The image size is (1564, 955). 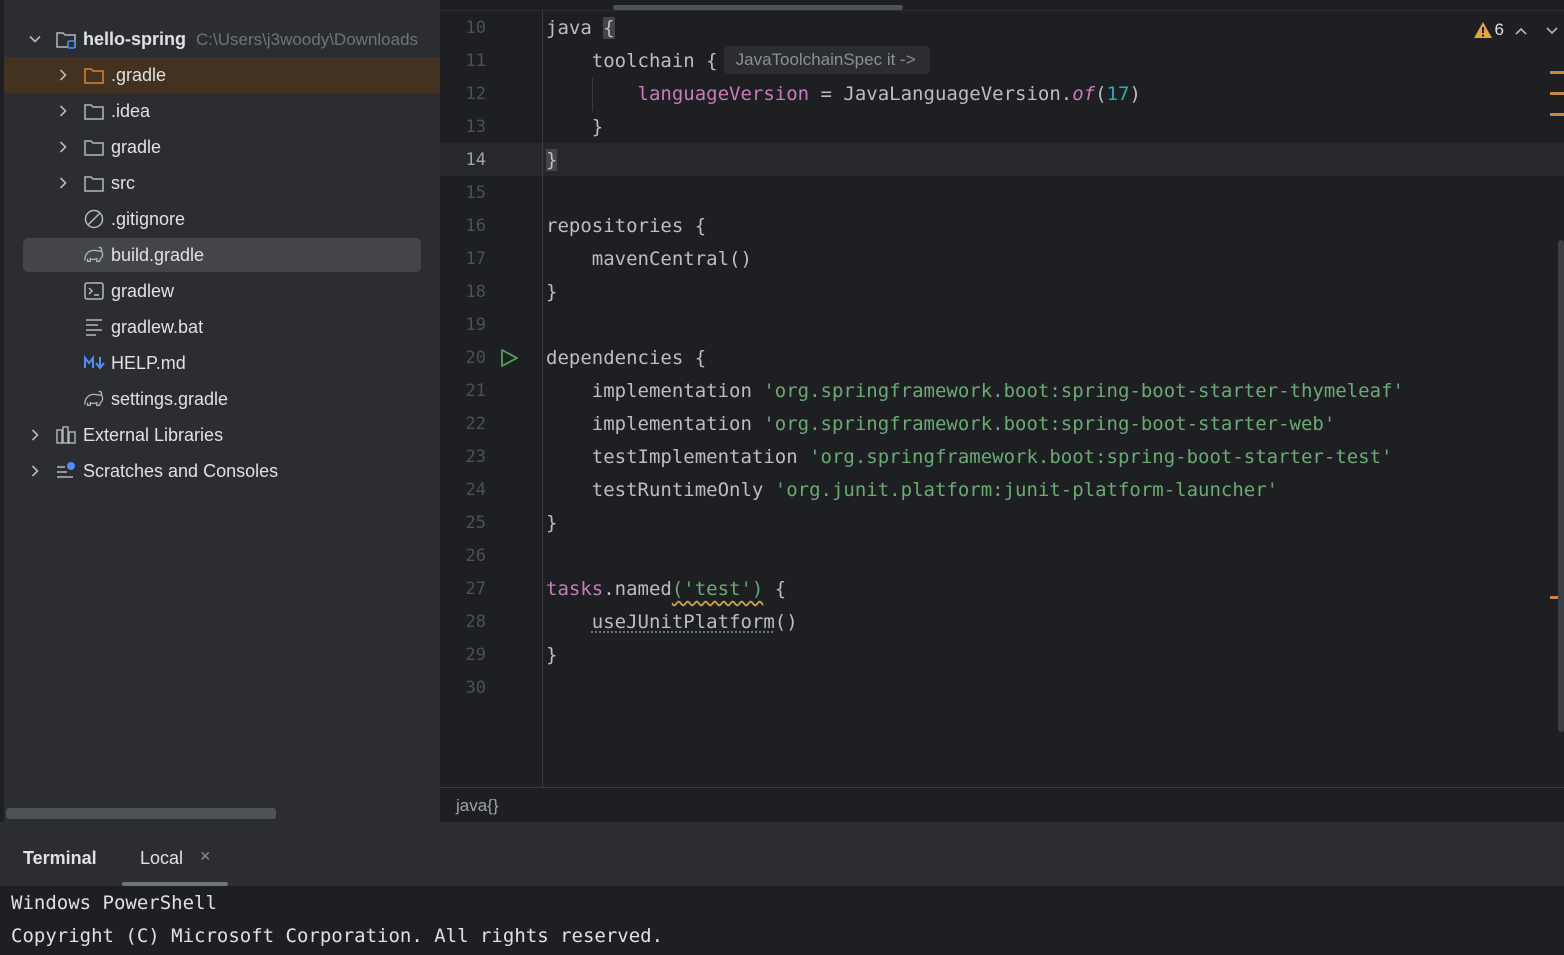 I want to click on tree-item-label: HELP.md, so click(x=148, y=362).